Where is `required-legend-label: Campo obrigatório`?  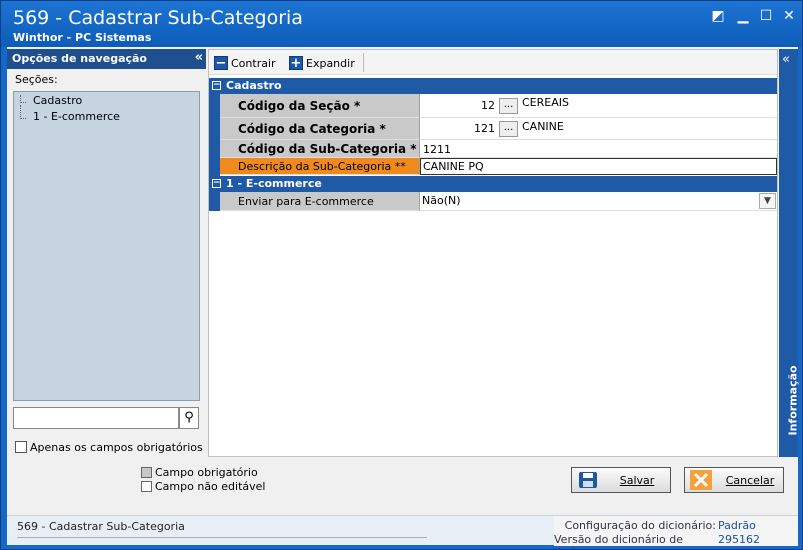 required-legend-label: Campo obrigatório is located at coordinates (206, 472).